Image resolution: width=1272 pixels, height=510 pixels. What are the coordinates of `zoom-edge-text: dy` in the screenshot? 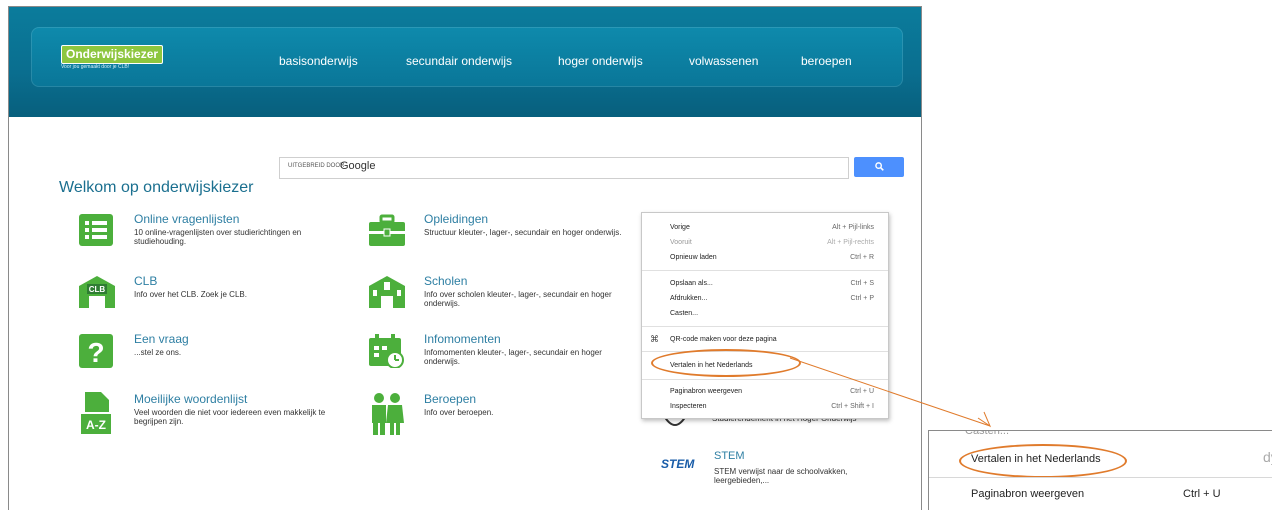 It's located at (1267, 457).